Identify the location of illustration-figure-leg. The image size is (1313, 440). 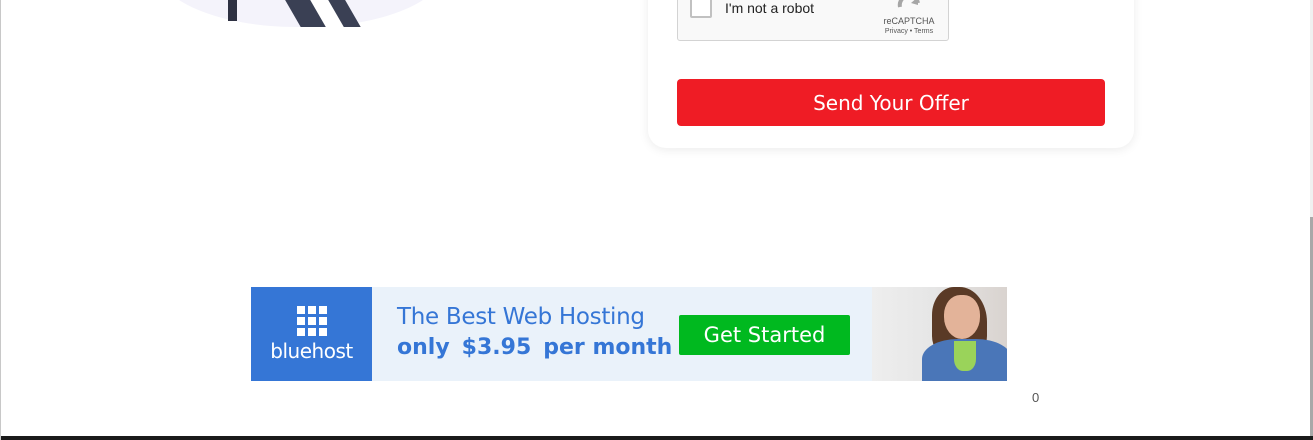
(232, 10).